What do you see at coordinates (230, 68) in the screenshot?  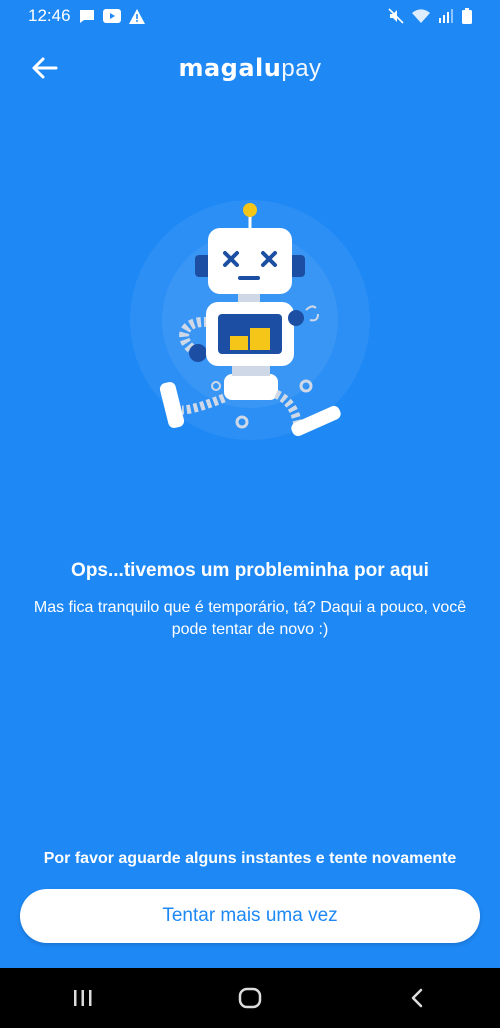 I see `logo-strong: magalu` at bounding box center [230, 68].